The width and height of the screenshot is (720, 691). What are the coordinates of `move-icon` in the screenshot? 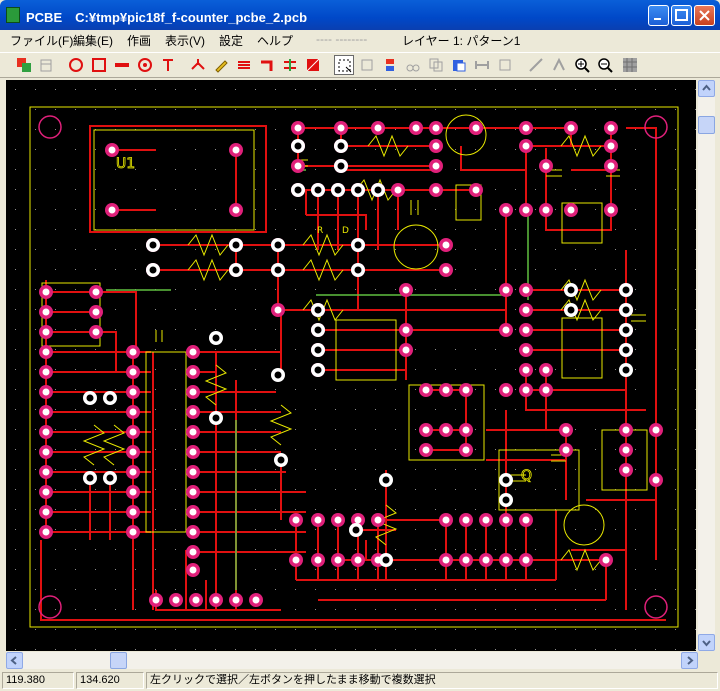 It's located at (367, 65).